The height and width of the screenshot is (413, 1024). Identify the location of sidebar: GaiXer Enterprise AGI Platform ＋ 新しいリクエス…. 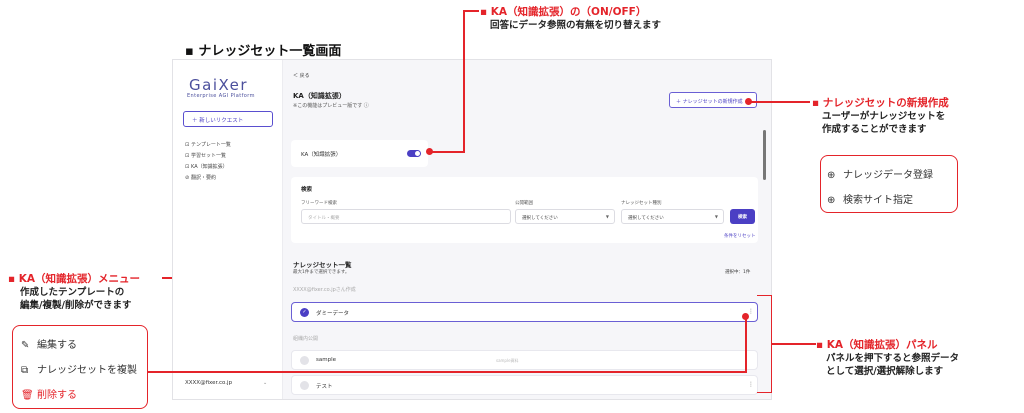
(228, 229).